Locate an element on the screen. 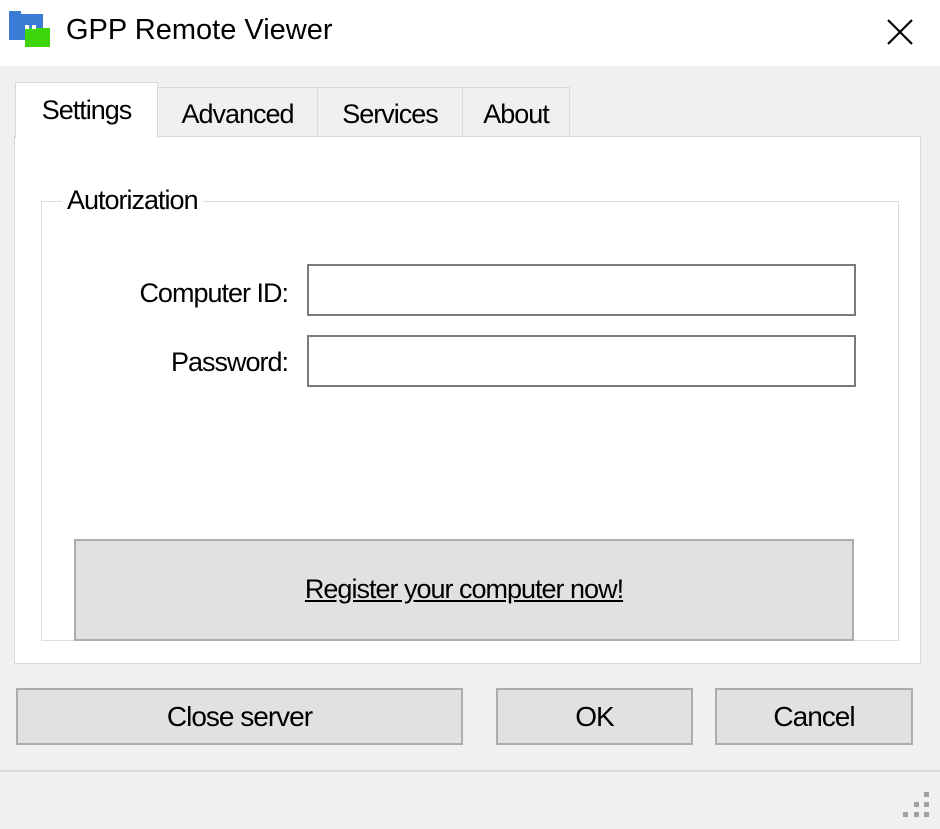  tab-settings: Settings is located at coordinates (86, 110).